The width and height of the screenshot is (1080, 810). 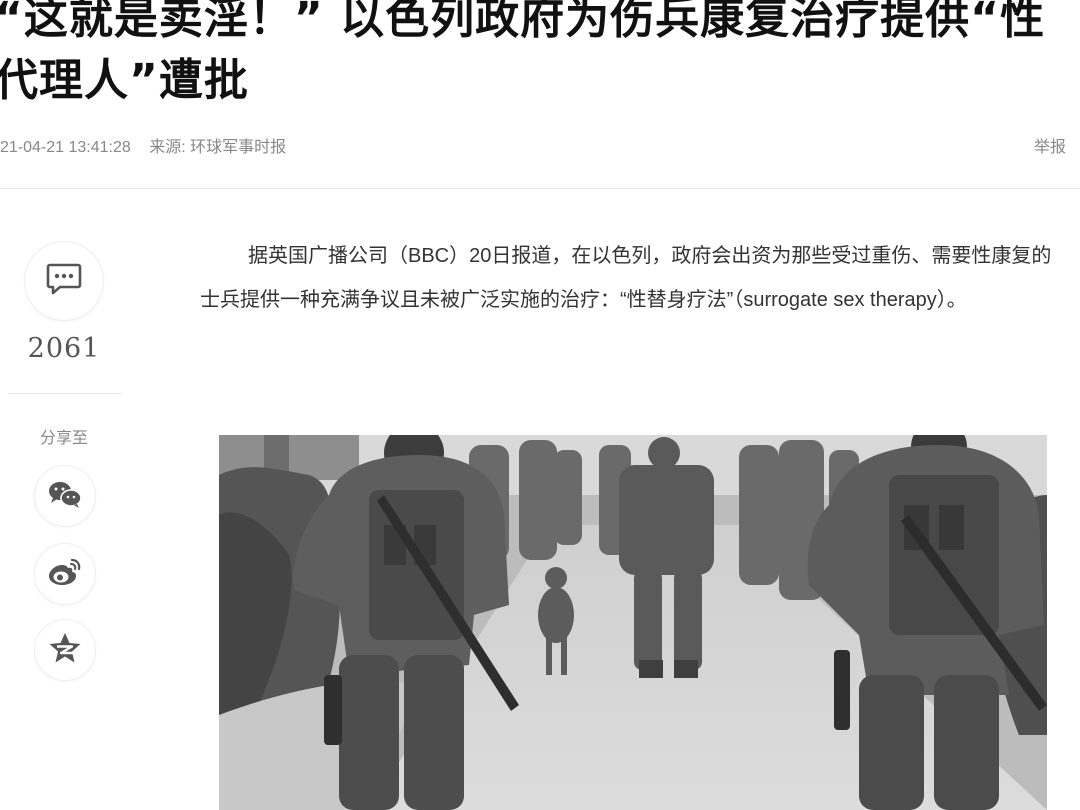 I want to click on header-divider, so click(x=540, y=188).